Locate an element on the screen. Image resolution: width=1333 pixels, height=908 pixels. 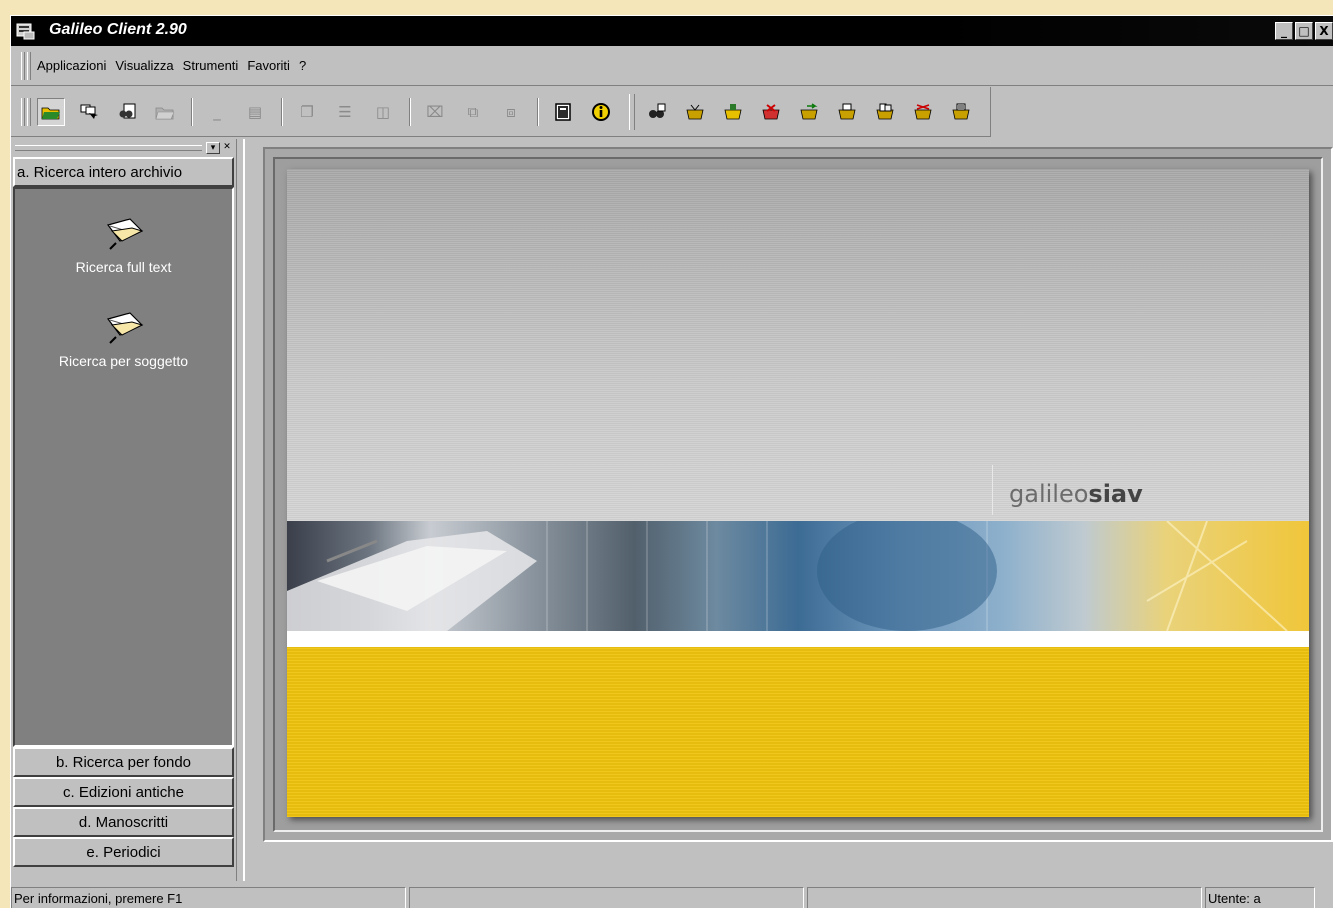
panel-body: Ricerca full text Ricerca per soggetto is located at coordinates (123, 467).